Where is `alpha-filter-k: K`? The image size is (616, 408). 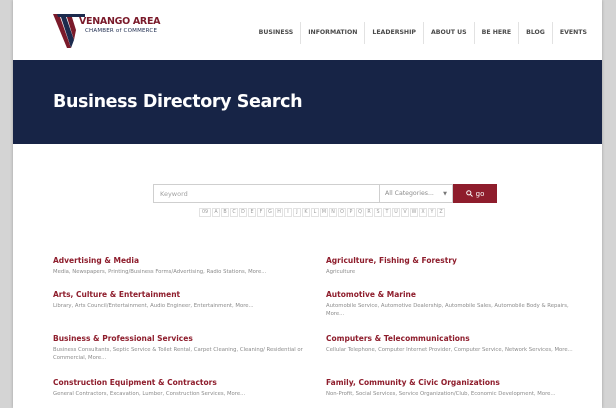
alpha-filter-k: K is located at coordinates (306, 212).